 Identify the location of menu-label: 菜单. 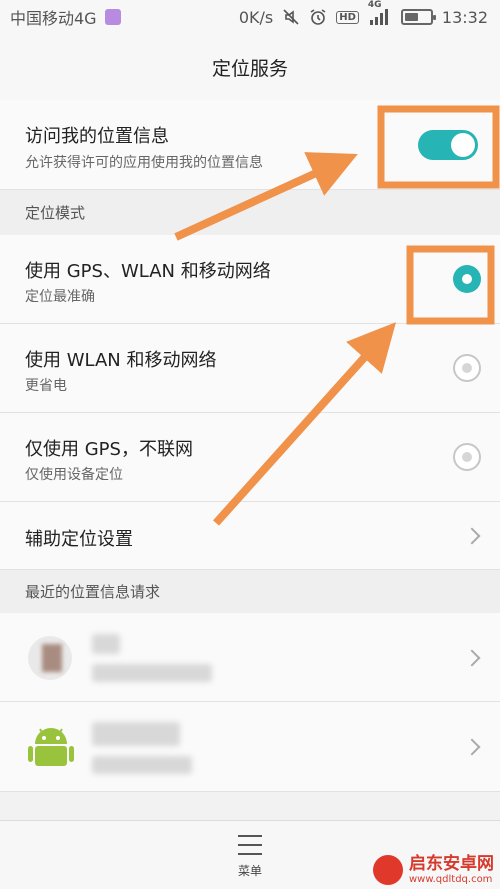
(249, 871).